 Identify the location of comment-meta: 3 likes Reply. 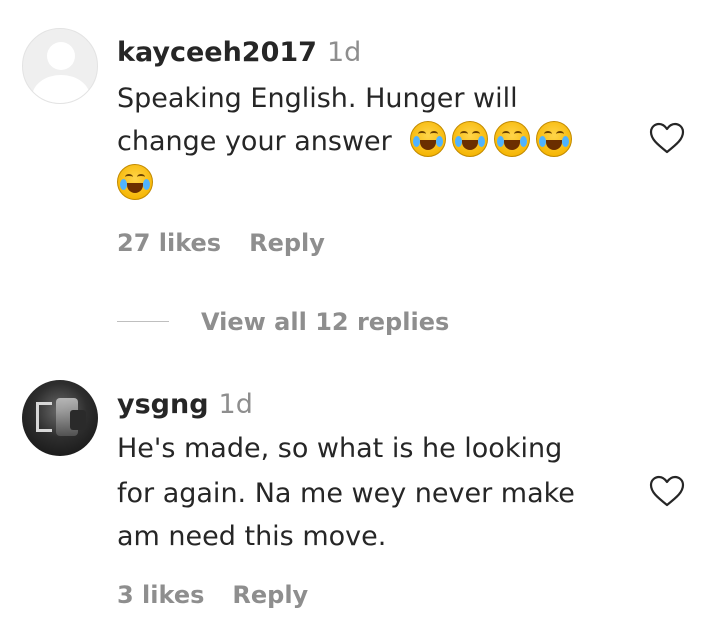
(212, 595).